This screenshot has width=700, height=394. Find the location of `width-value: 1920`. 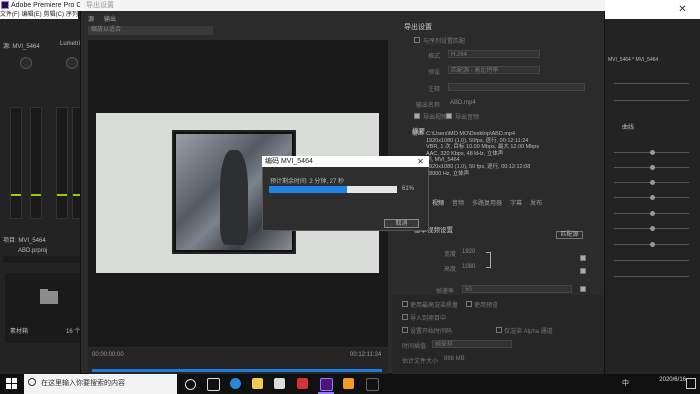

width-value: 1920 is located at coordinates (468, 252).